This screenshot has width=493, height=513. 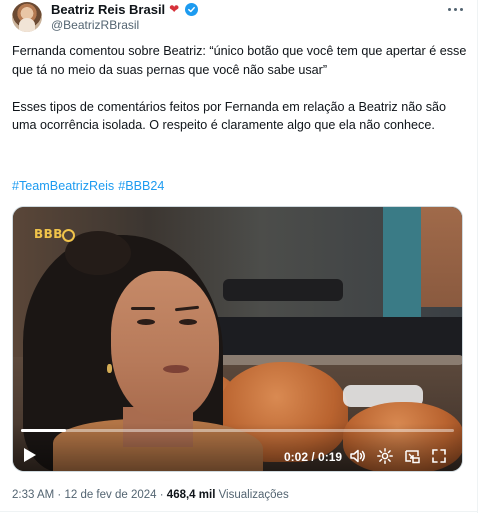 I want to click on hashtag-link: #TeamBeatrizReis, so click(x=63, y=186).